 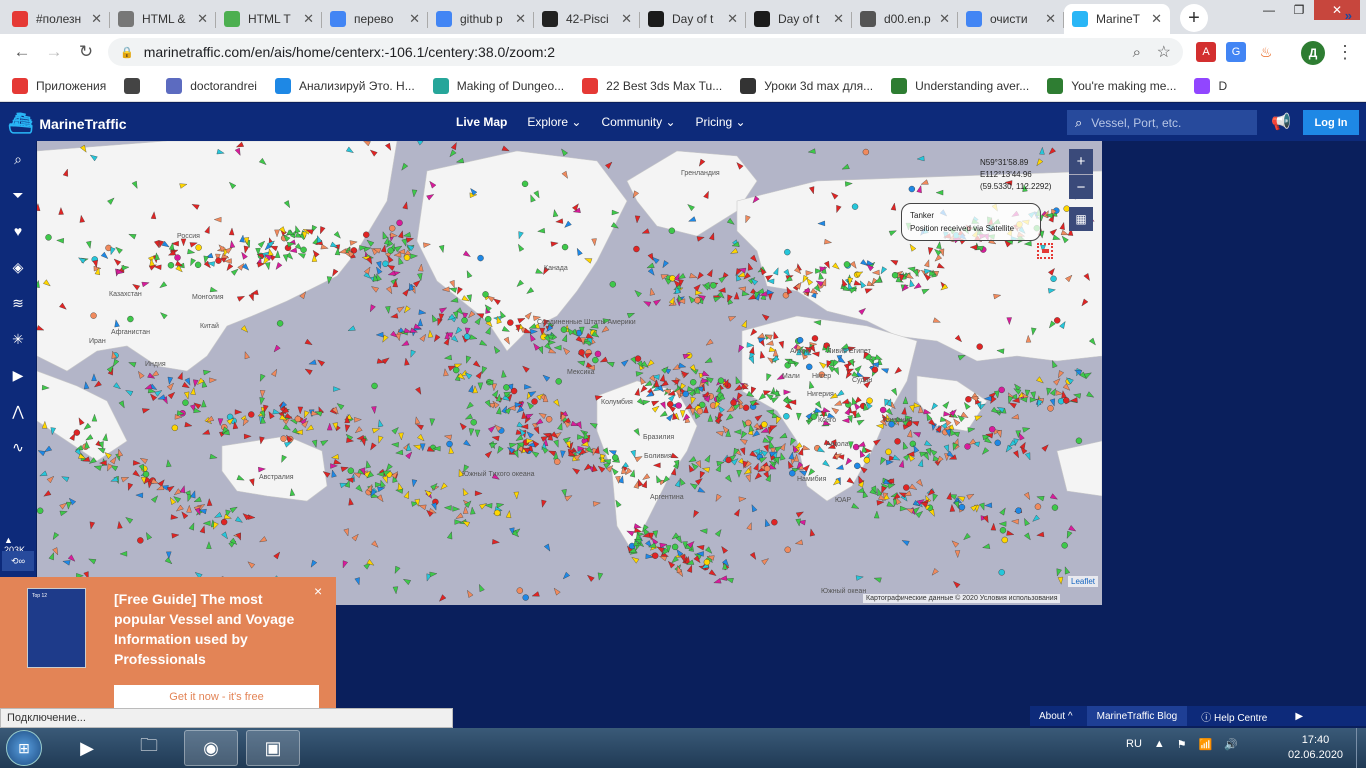 What do you see at coordinates (163, 19) in the screenshot?
I see `browser-tab: HTML & ✕` at bounding box center [163, 19].